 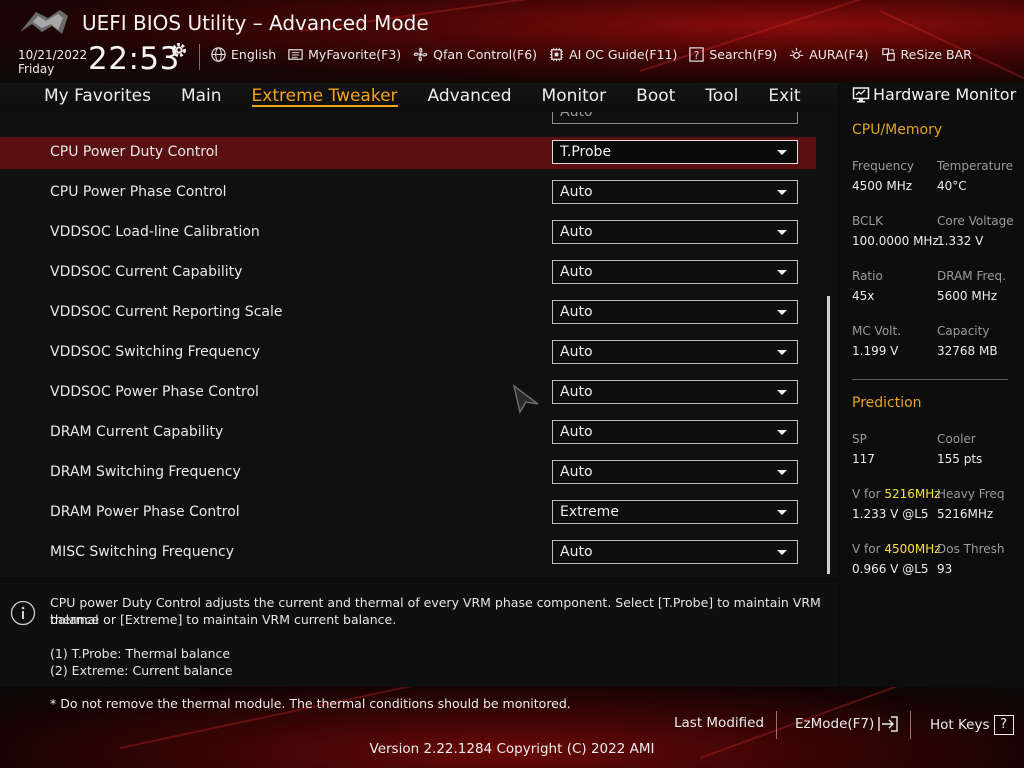 What do you see at coordinates (324, 95) in the screenshot?
I see `tab-extreme-tweaker: Extreme Tweaker` at bounding box center [324, 95].